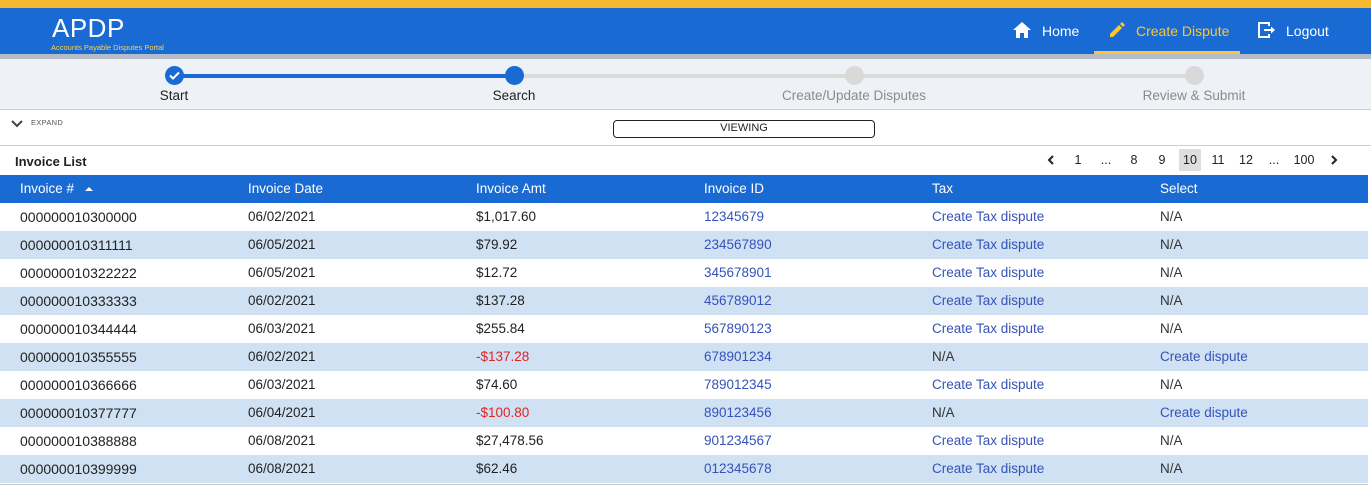 The width and height of the screenshot is (1371, 487). I want to click on chevron-right-icon, so click(1334, 160).